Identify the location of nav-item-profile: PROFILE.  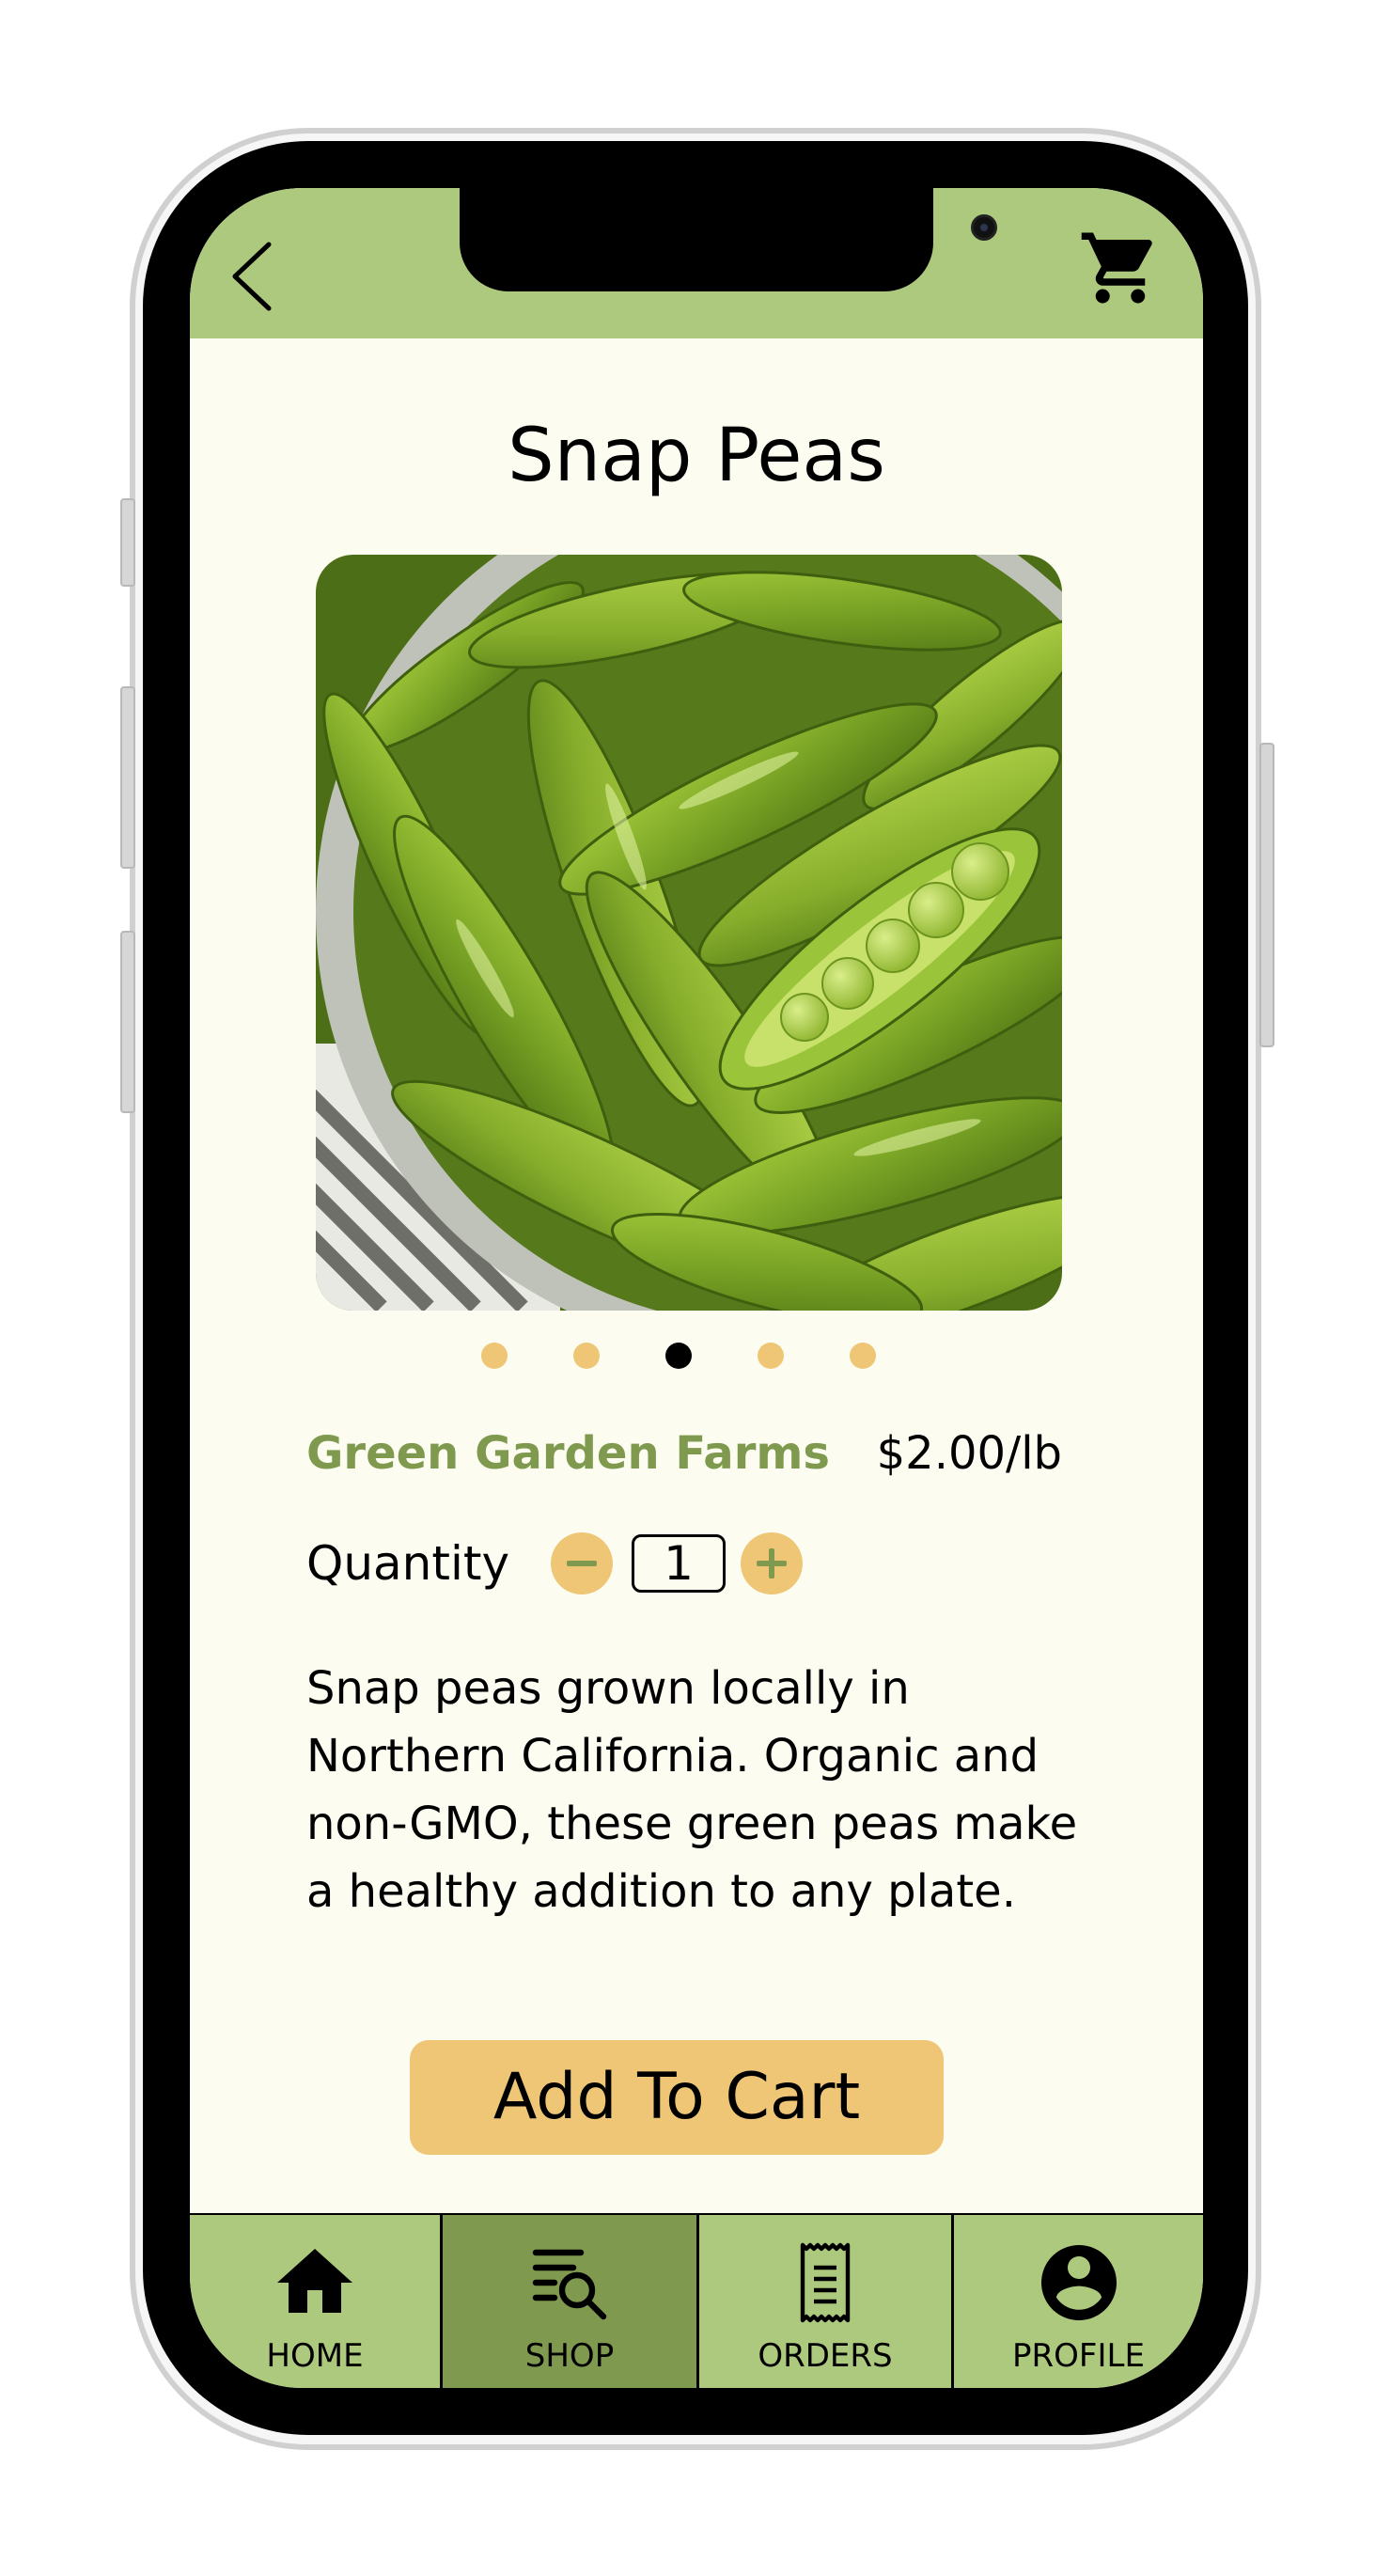
(1078, 2302).